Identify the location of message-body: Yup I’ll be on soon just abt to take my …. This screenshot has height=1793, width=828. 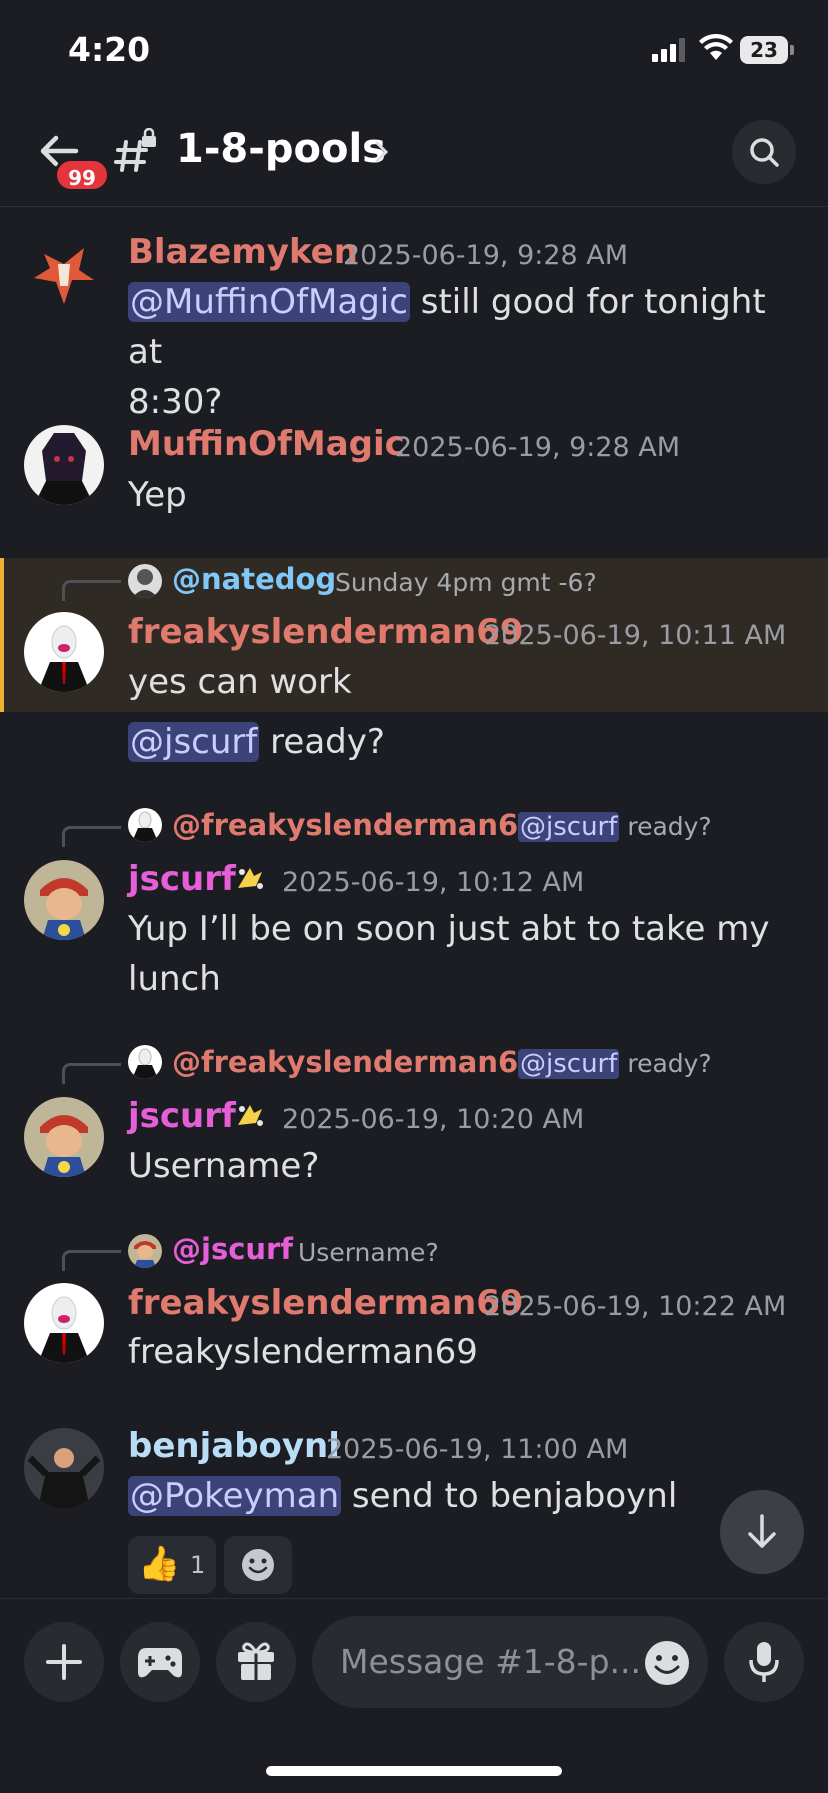
(473, 954).